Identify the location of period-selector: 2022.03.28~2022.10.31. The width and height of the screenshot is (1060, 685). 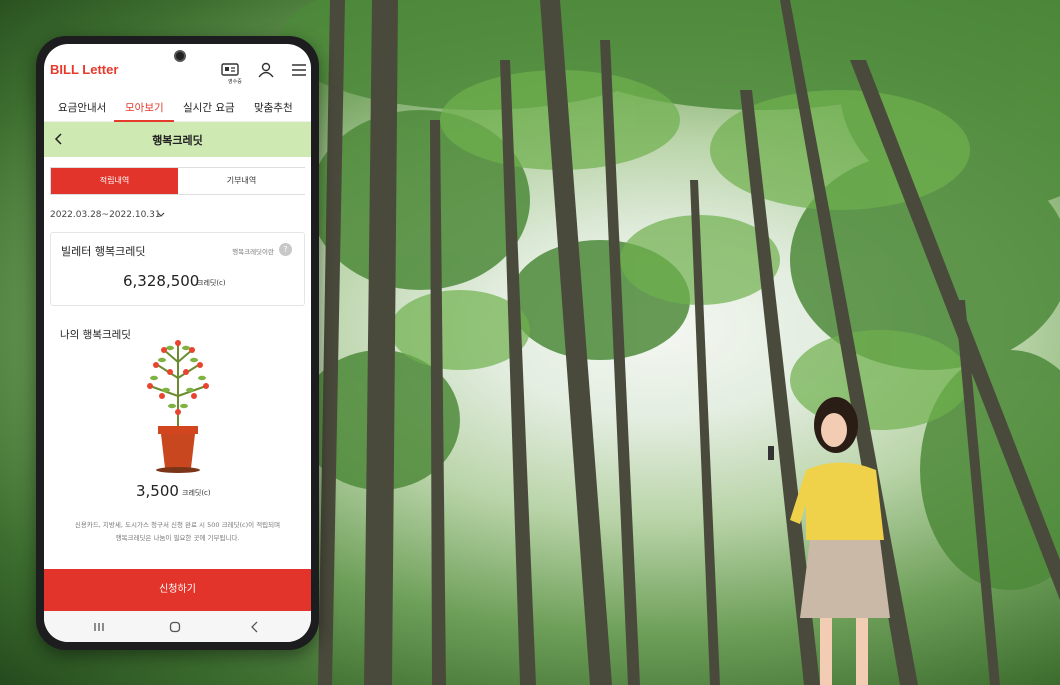
(105, 215).